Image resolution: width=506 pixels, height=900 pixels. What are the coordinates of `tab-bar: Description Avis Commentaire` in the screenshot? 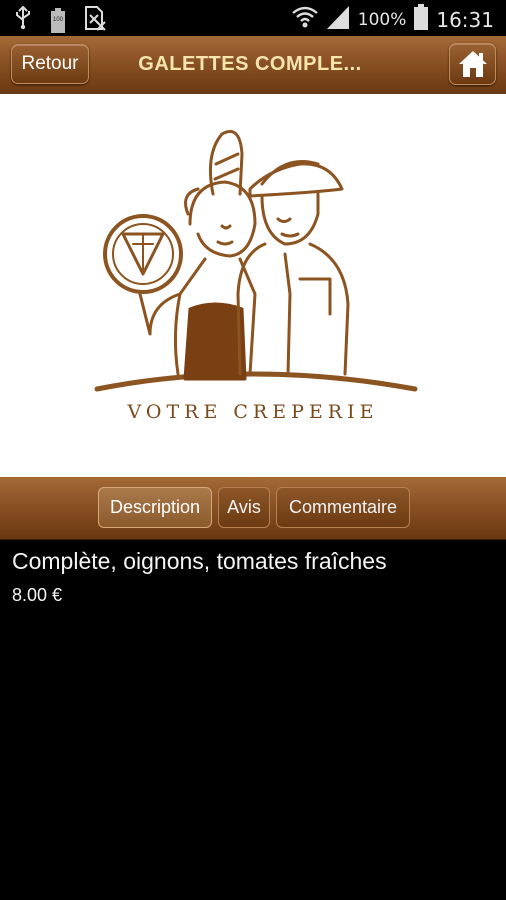 It's located at (253, 508).